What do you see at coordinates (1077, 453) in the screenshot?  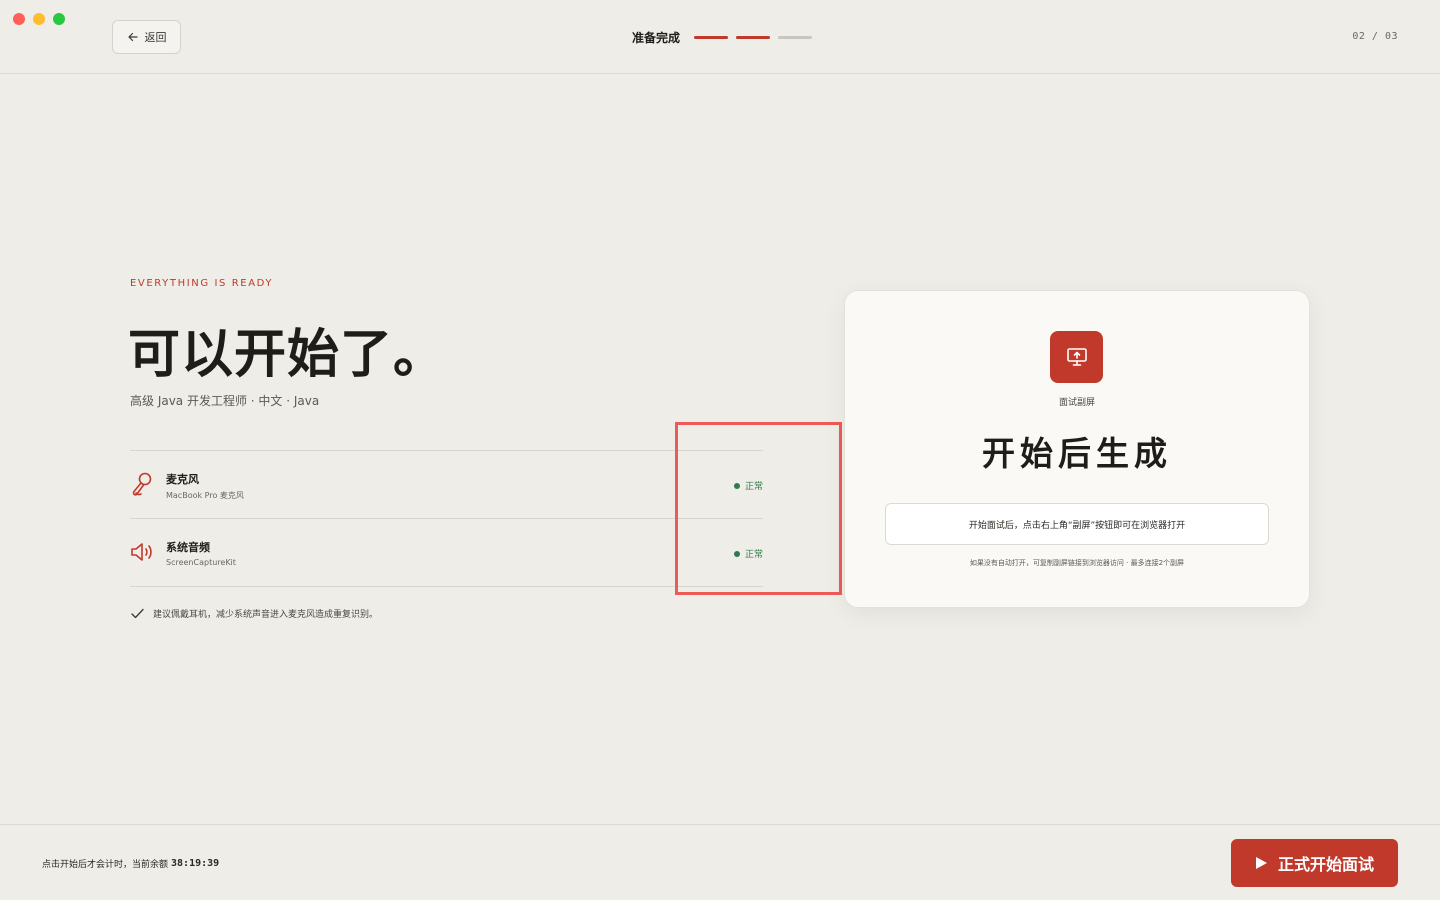 I see `card-title: 开始后生成` at bounding box center [1077, 453].